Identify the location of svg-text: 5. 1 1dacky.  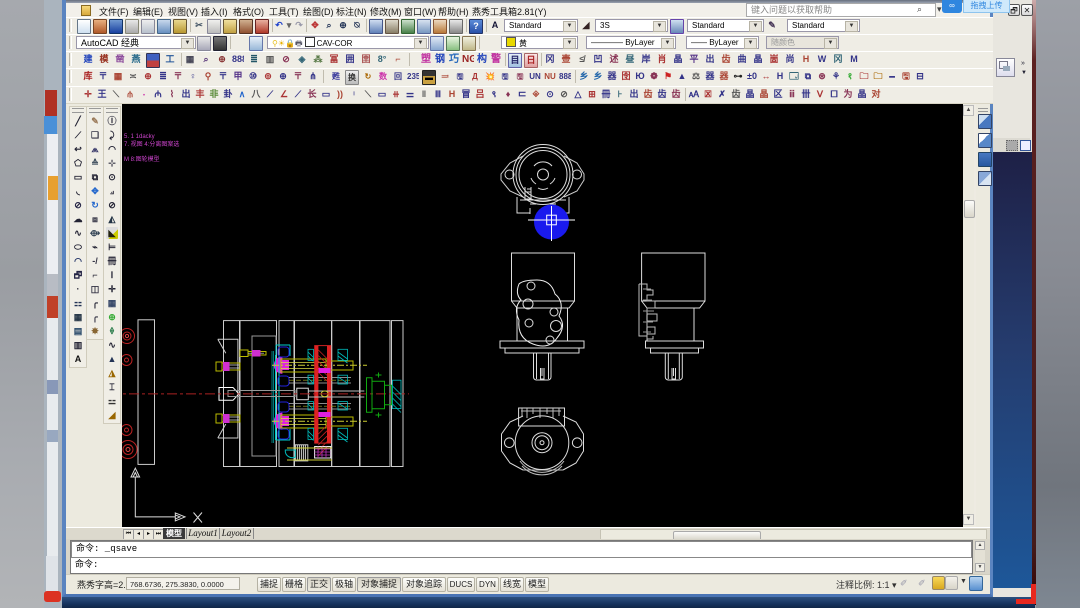
(139, 137).